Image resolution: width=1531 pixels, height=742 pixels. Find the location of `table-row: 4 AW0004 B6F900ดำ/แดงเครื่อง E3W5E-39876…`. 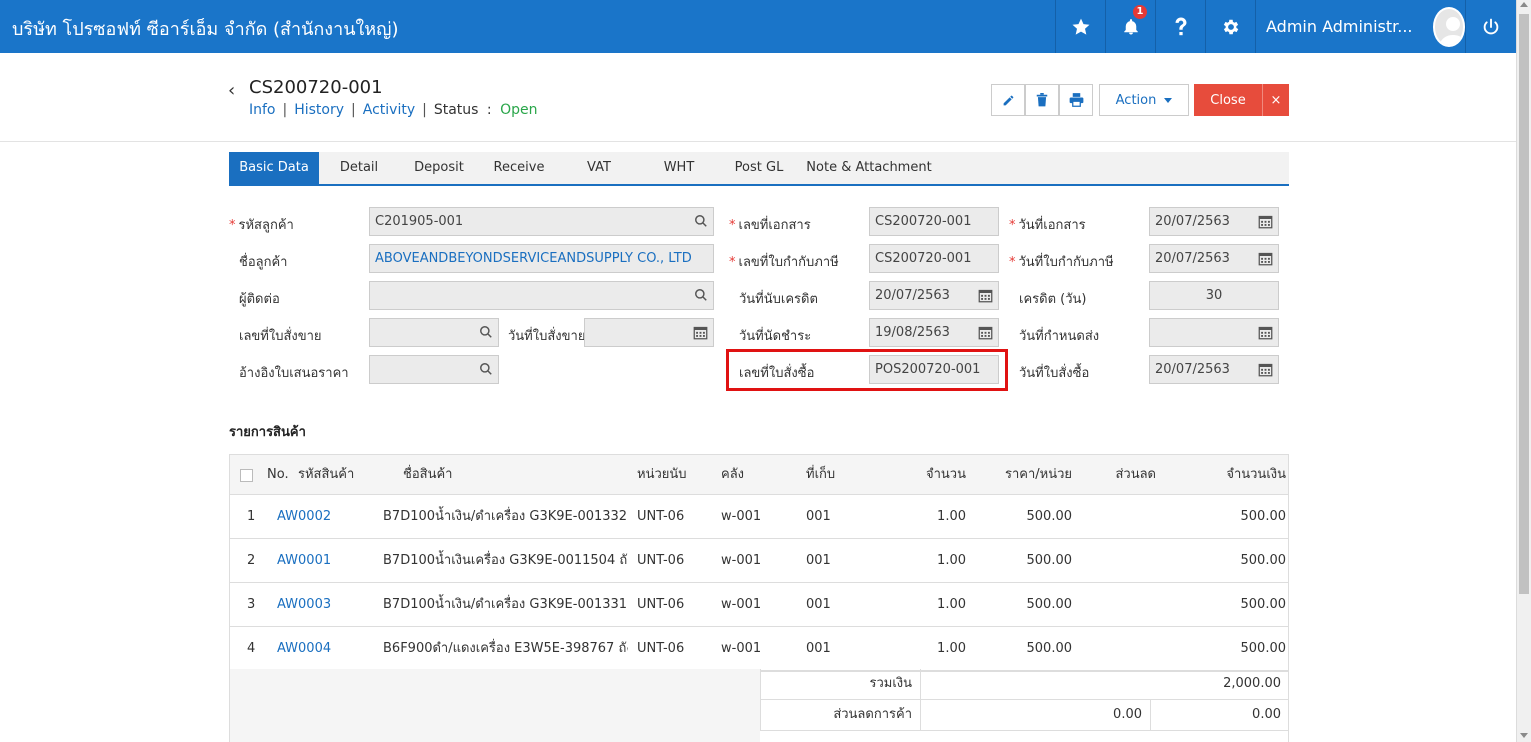

table-row: 4 AW0004 B6F900ดำ/แดงเครื่อง E3W5E-39876… is located at coordinates (759, 649).